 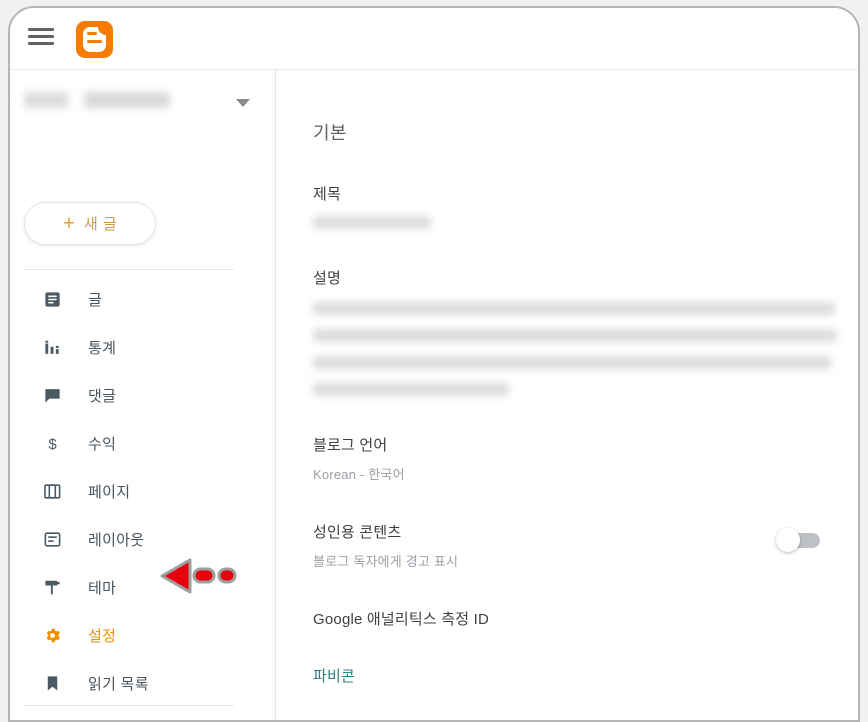 What do you see at coordinates (68, 223) in the screenshot?
I see `plus-icon: +` at bounding box center [68, 223].